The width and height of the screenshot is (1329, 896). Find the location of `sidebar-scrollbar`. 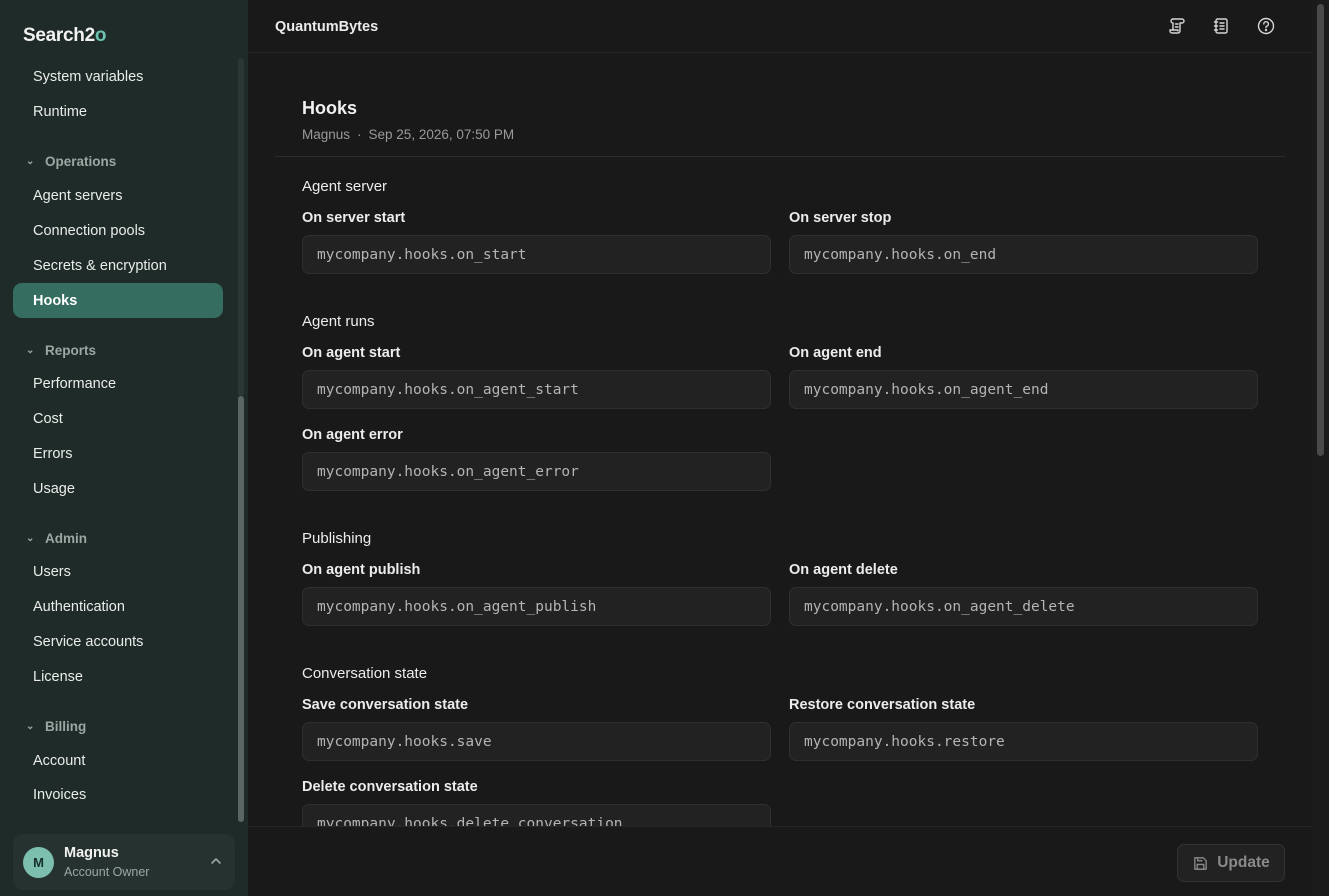

sidebar-scrollbar is located at coordinates (241, 442).